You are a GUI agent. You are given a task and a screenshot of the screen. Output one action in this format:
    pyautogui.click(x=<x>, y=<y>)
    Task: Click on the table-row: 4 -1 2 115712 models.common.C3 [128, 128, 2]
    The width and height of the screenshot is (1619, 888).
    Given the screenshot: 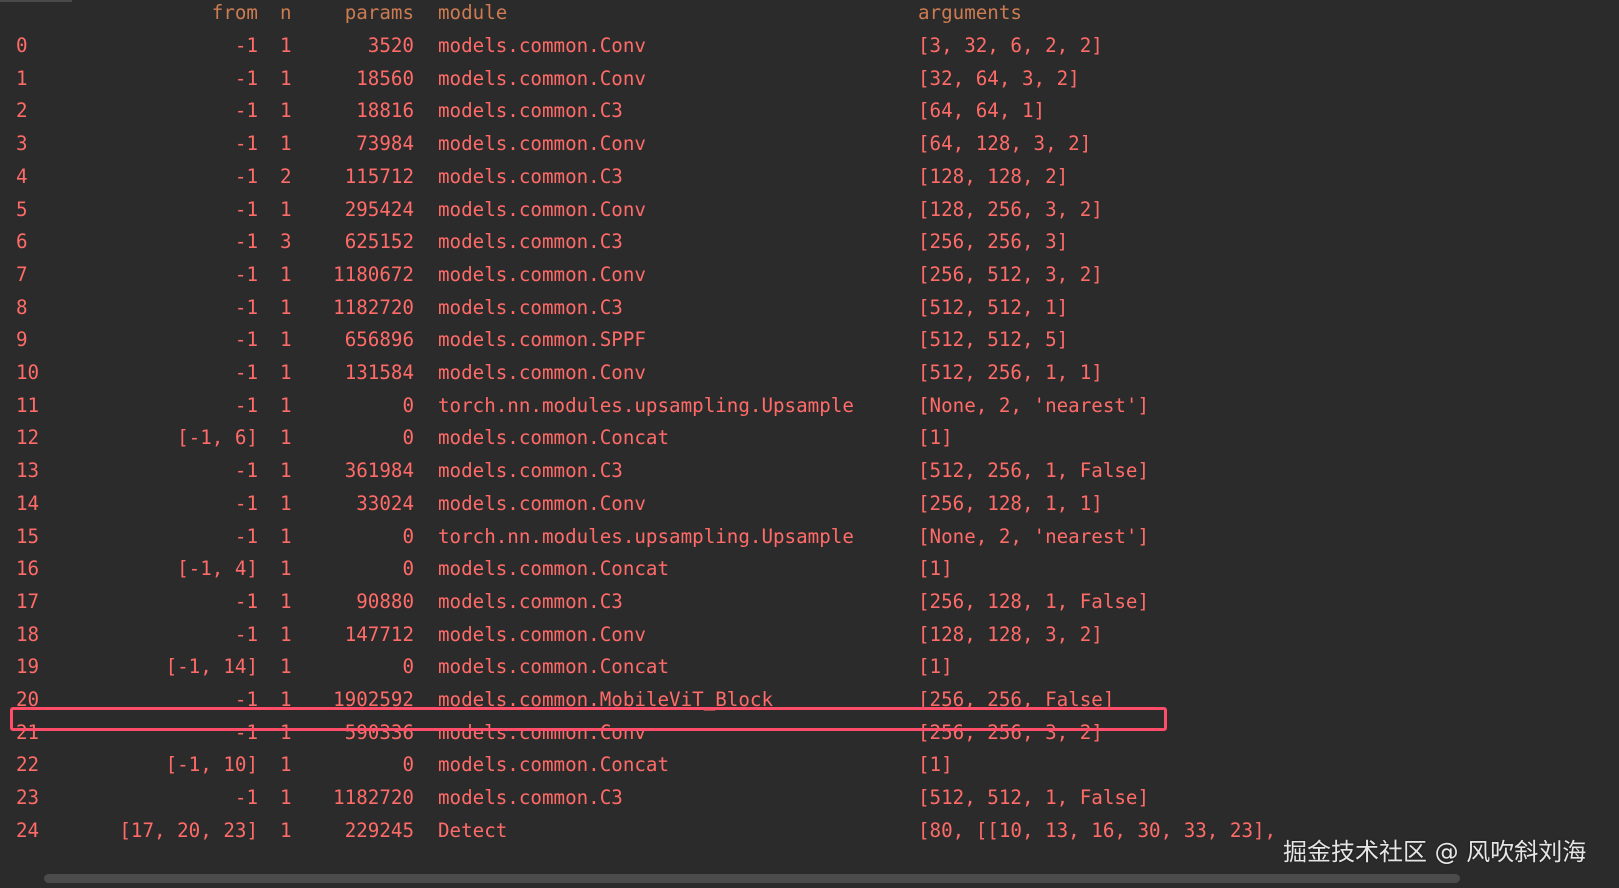 What is the action you would take?
    pyautogui.click(x=809, y=177)
    